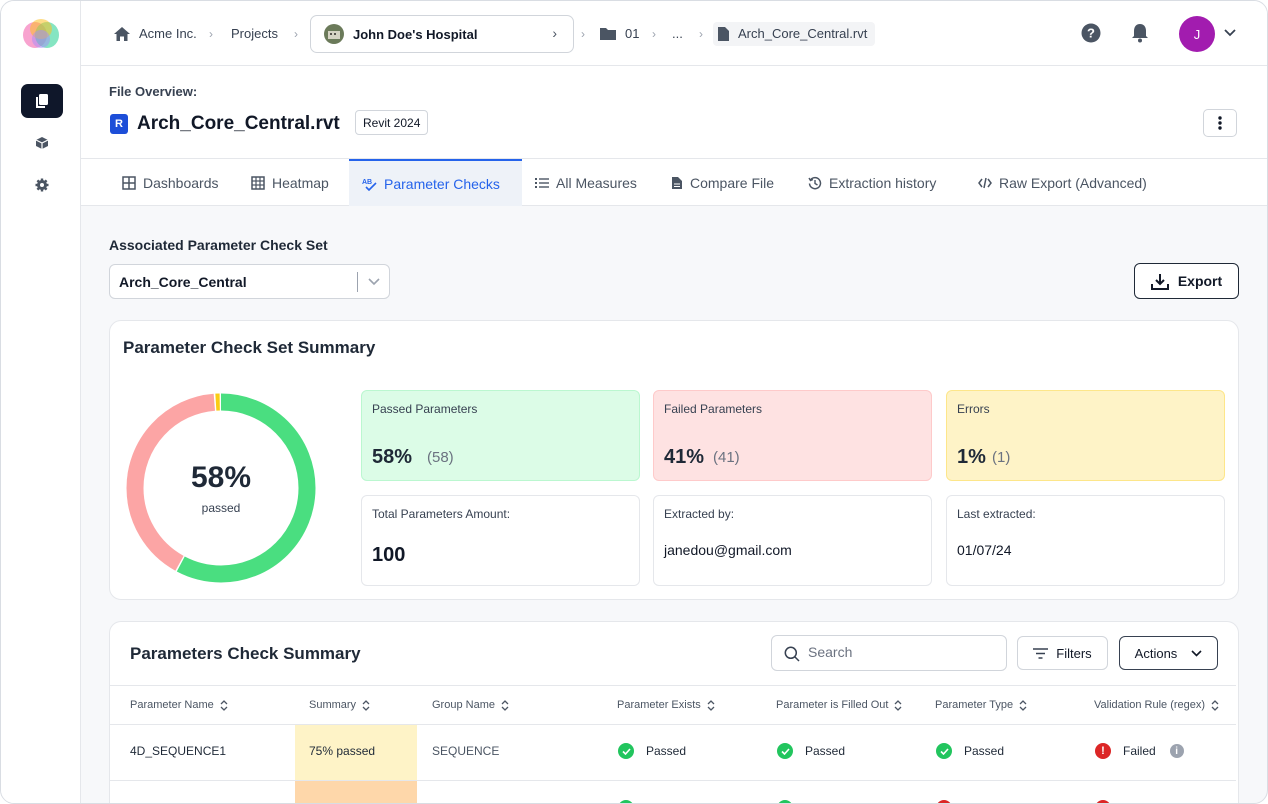  What do you see at coordinates (392, 457) in the screenshot?
I see `passed-stat-pct: 58%` at bounding box center [392, 457].